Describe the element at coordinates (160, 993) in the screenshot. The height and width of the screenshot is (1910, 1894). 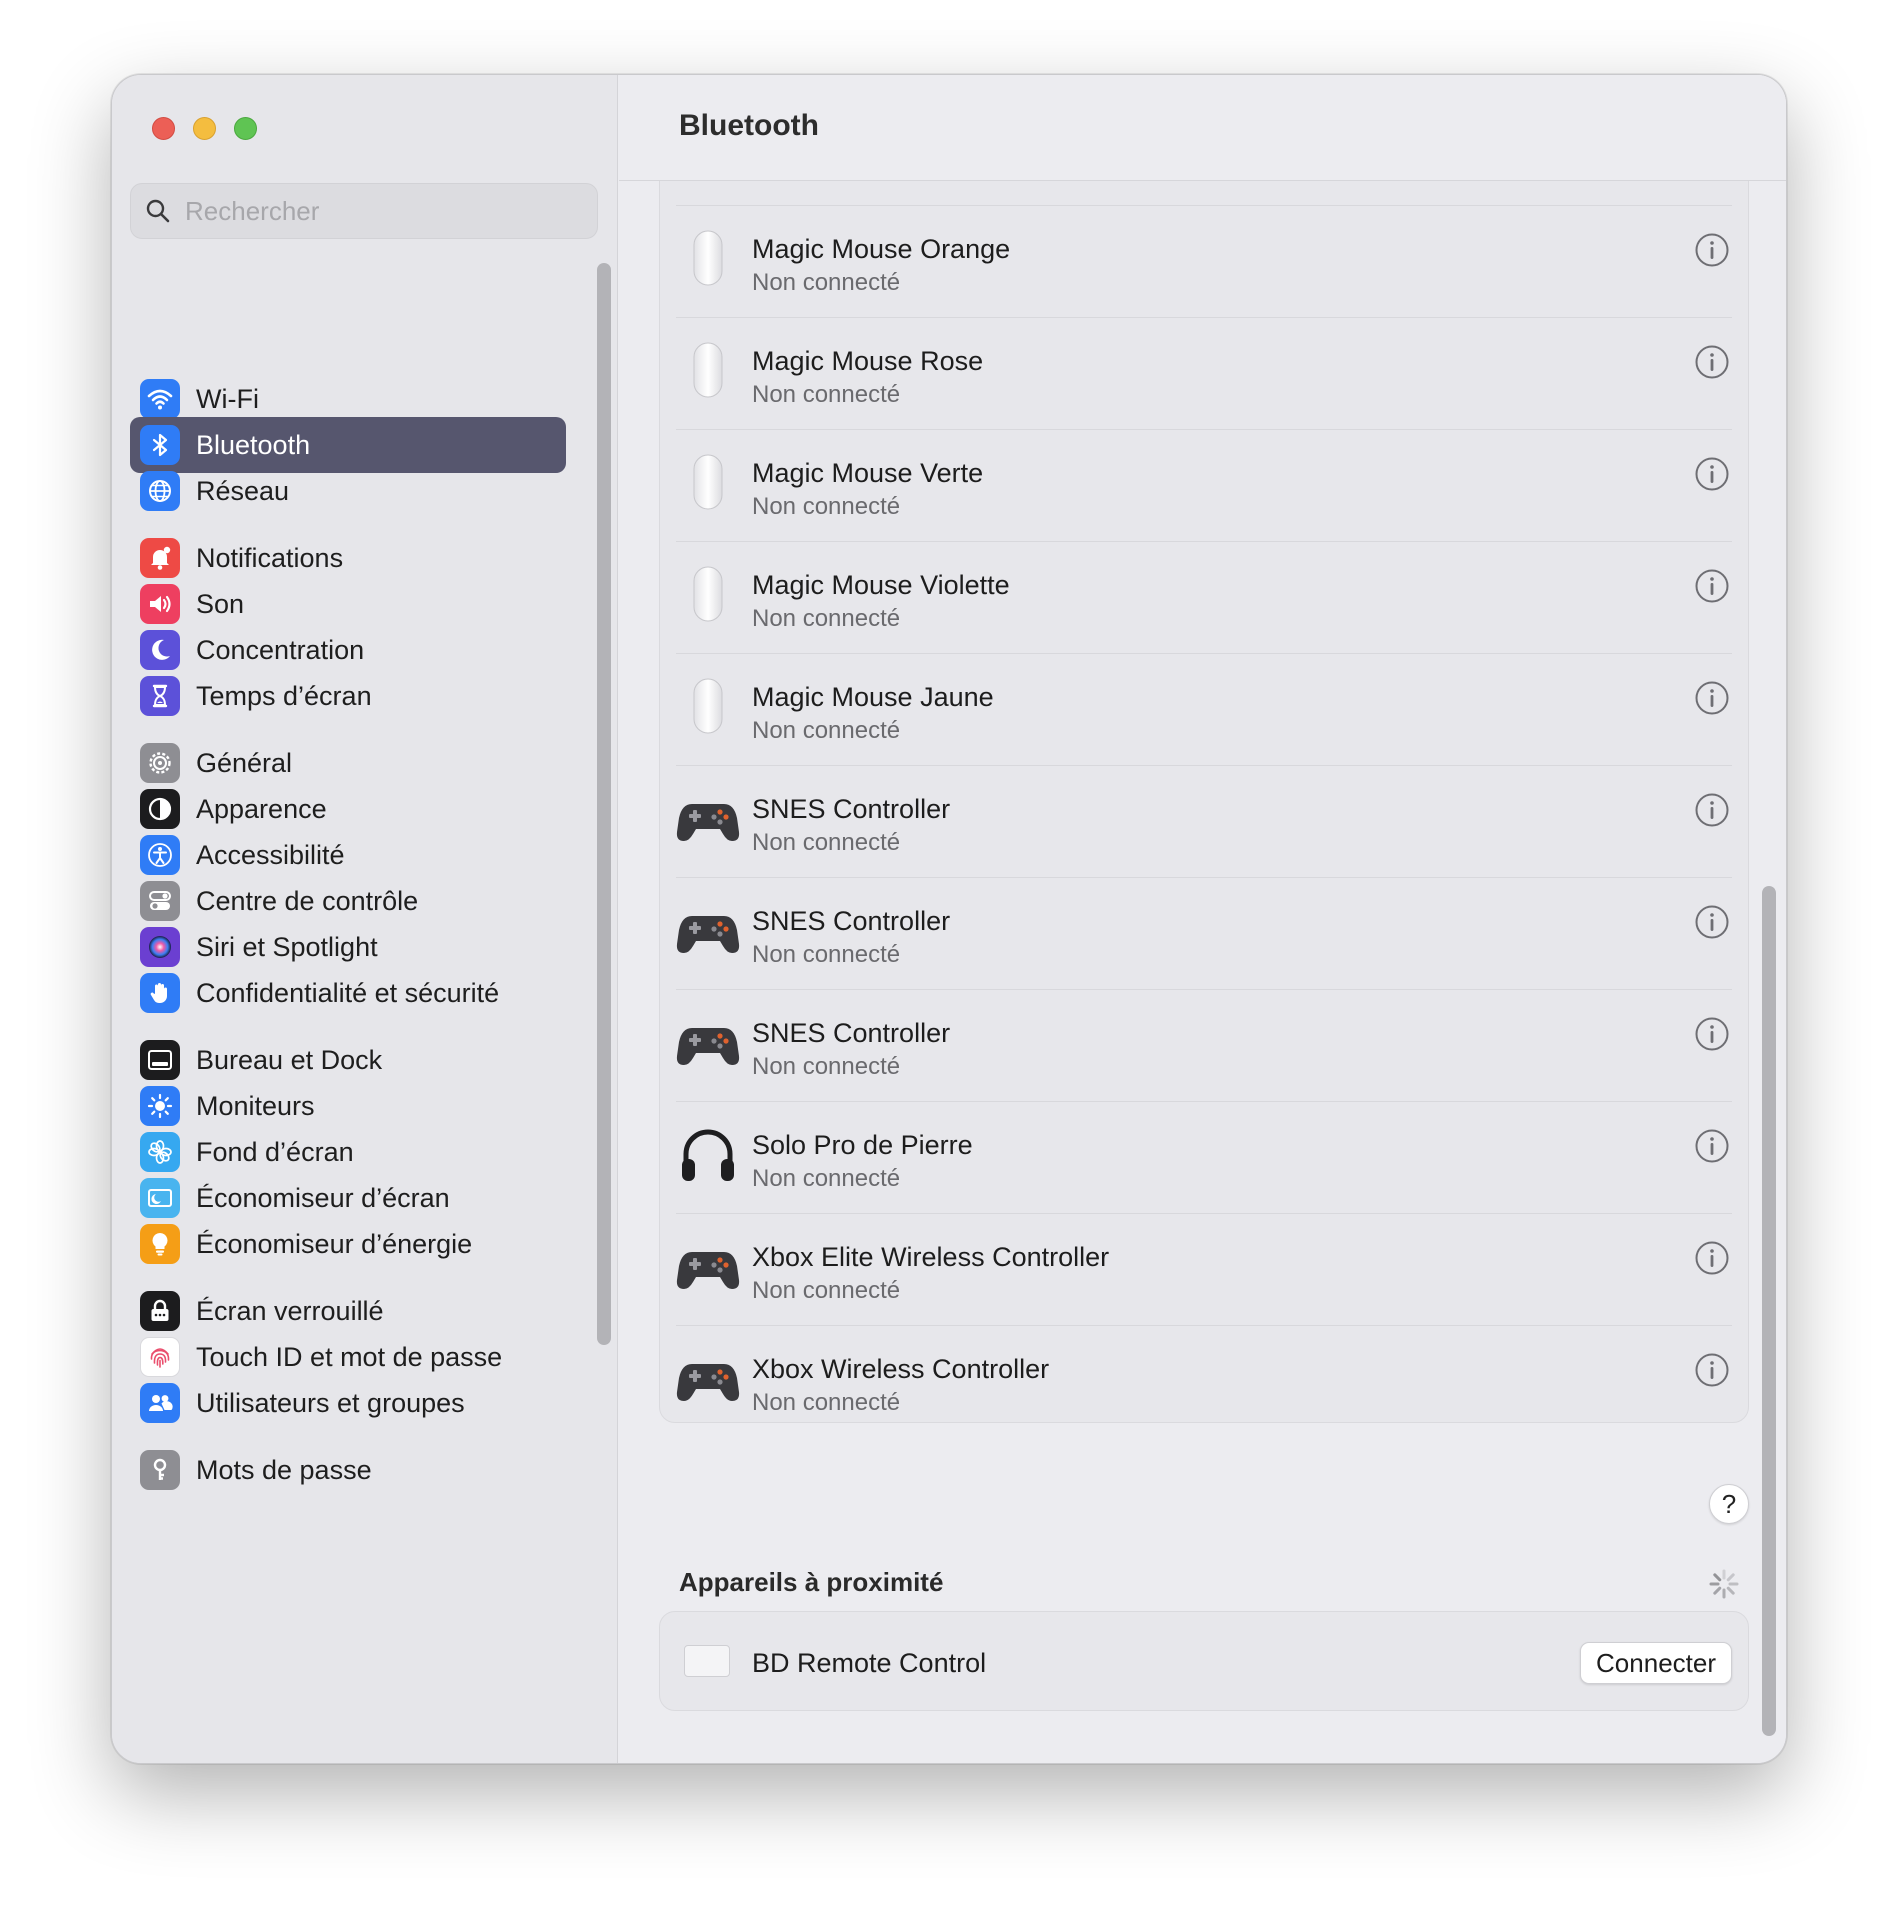
I see `hand-icon` at that location.